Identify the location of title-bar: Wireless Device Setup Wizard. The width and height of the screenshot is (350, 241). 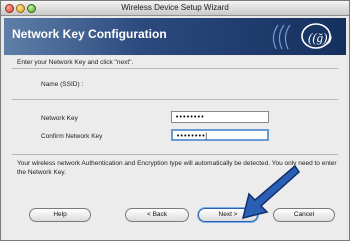
(175, 8).